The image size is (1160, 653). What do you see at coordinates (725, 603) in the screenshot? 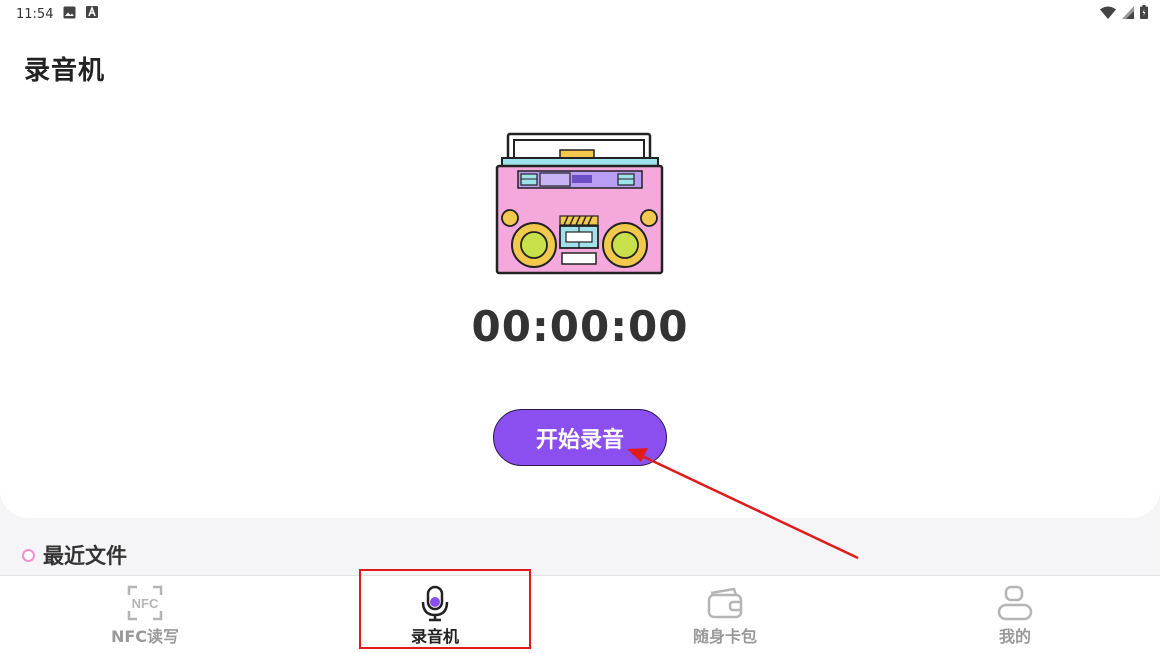
I see `wallet-icon` at bounding box center [725, 603].